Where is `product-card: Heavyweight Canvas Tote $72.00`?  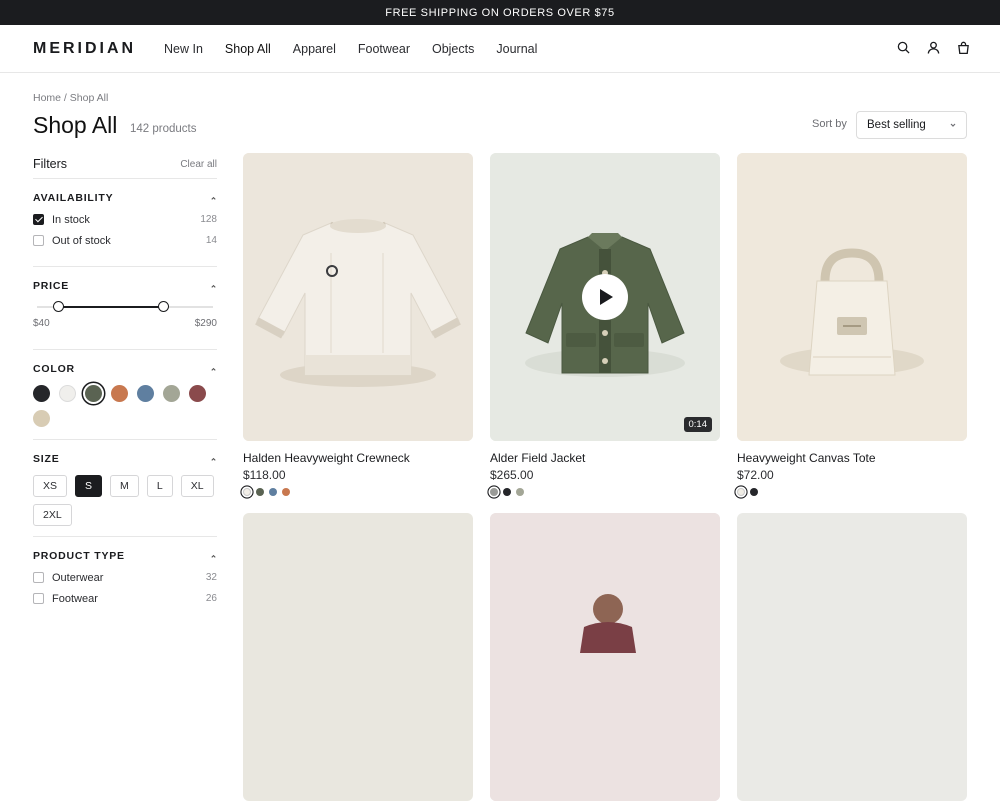
product-card: Heavyweight Canvas Tote $72.00 is located at coordinates (852, 324).